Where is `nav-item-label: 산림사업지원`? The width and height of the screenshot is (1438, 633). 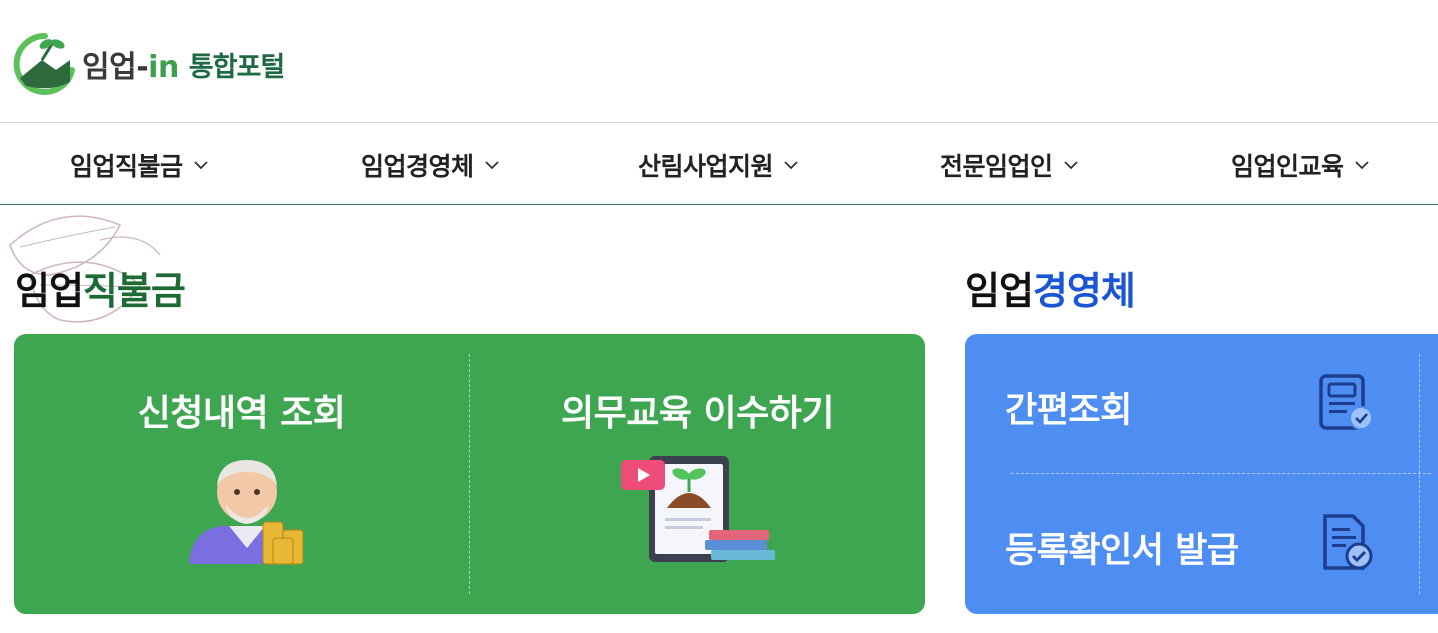 nav-item-label: 산림사업지원 is located at coordinates (706, 166).